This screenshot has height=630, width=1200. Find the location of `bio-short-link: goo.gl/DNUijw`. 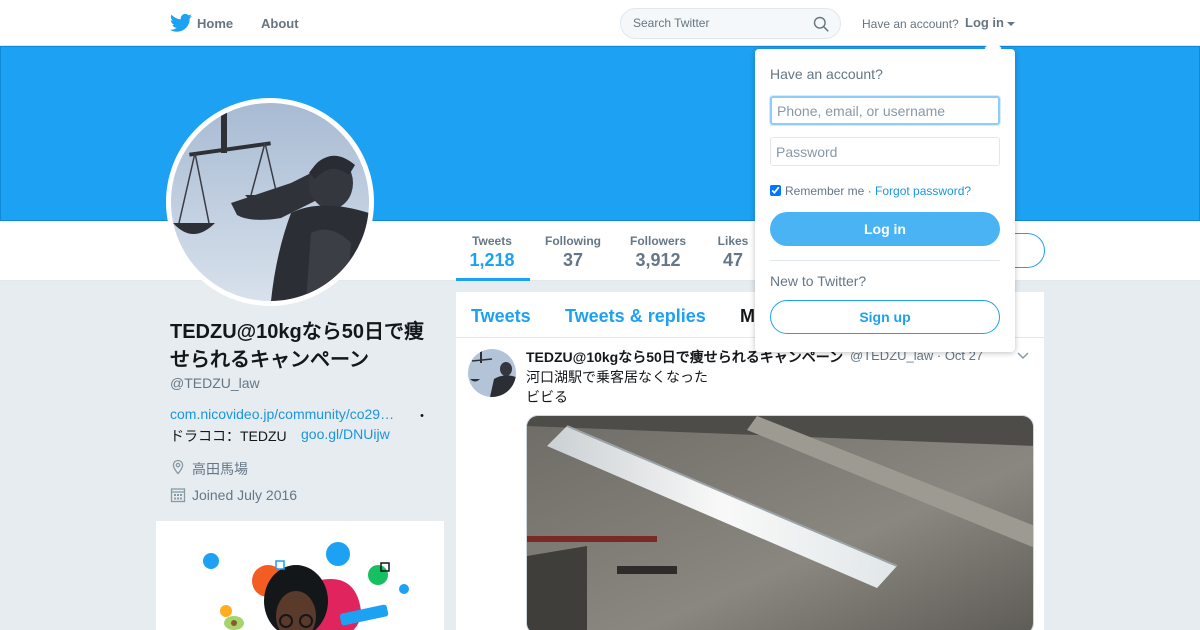

bio-short-link: goo.gl/DNUijw is located at coordinates (345, 434).